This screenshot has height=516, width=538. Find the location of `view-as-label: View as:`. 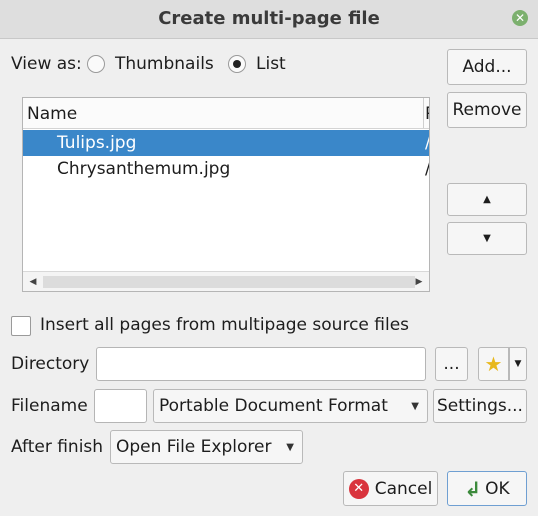

view-as-label: View as: is located at coordinates (46, 64).